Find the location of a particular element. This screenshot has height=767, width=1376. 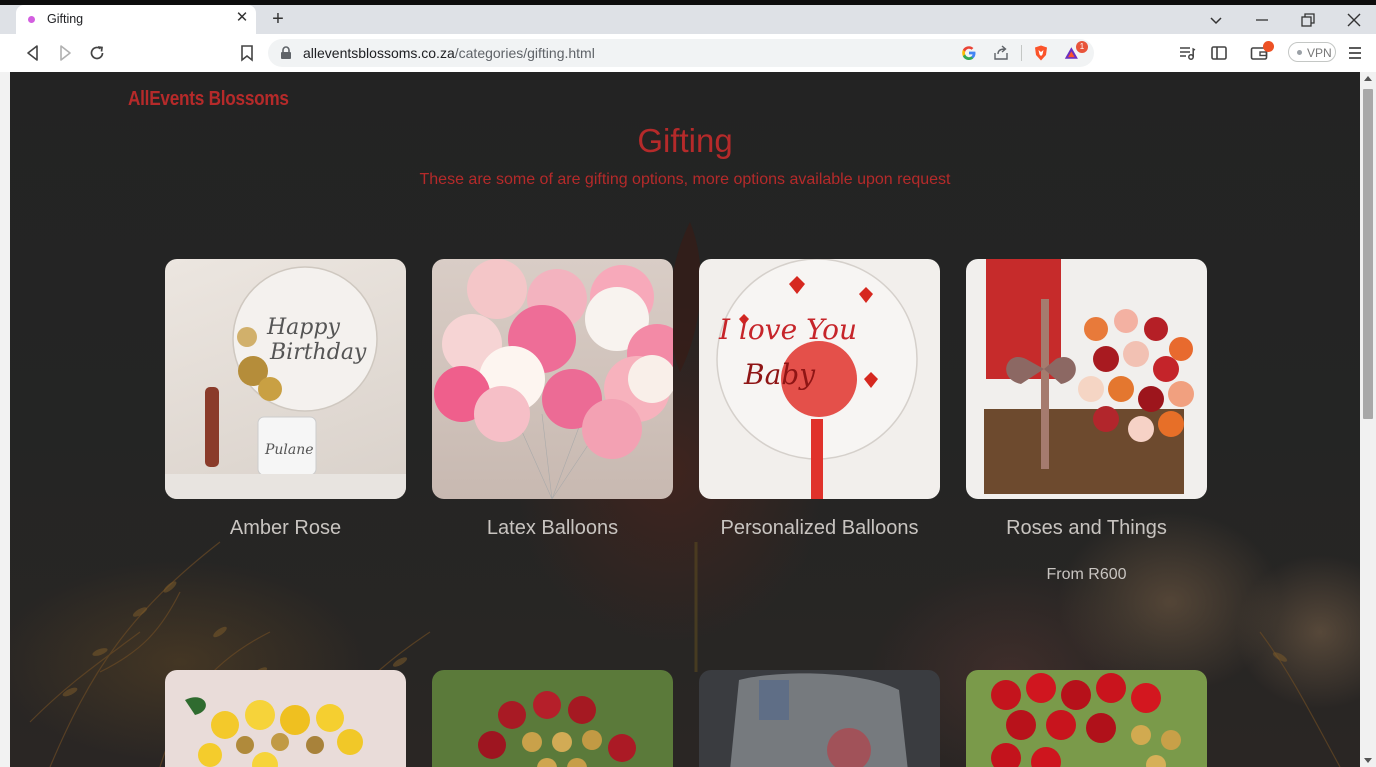

red-roses-chocolates-heart-image is located at coordinates (557, 729).